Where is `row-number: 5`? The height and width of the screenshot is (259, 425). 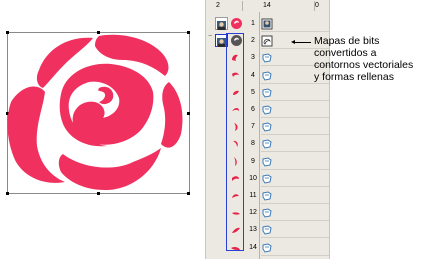 row-number: 5 is located at coordinates (253, 92).